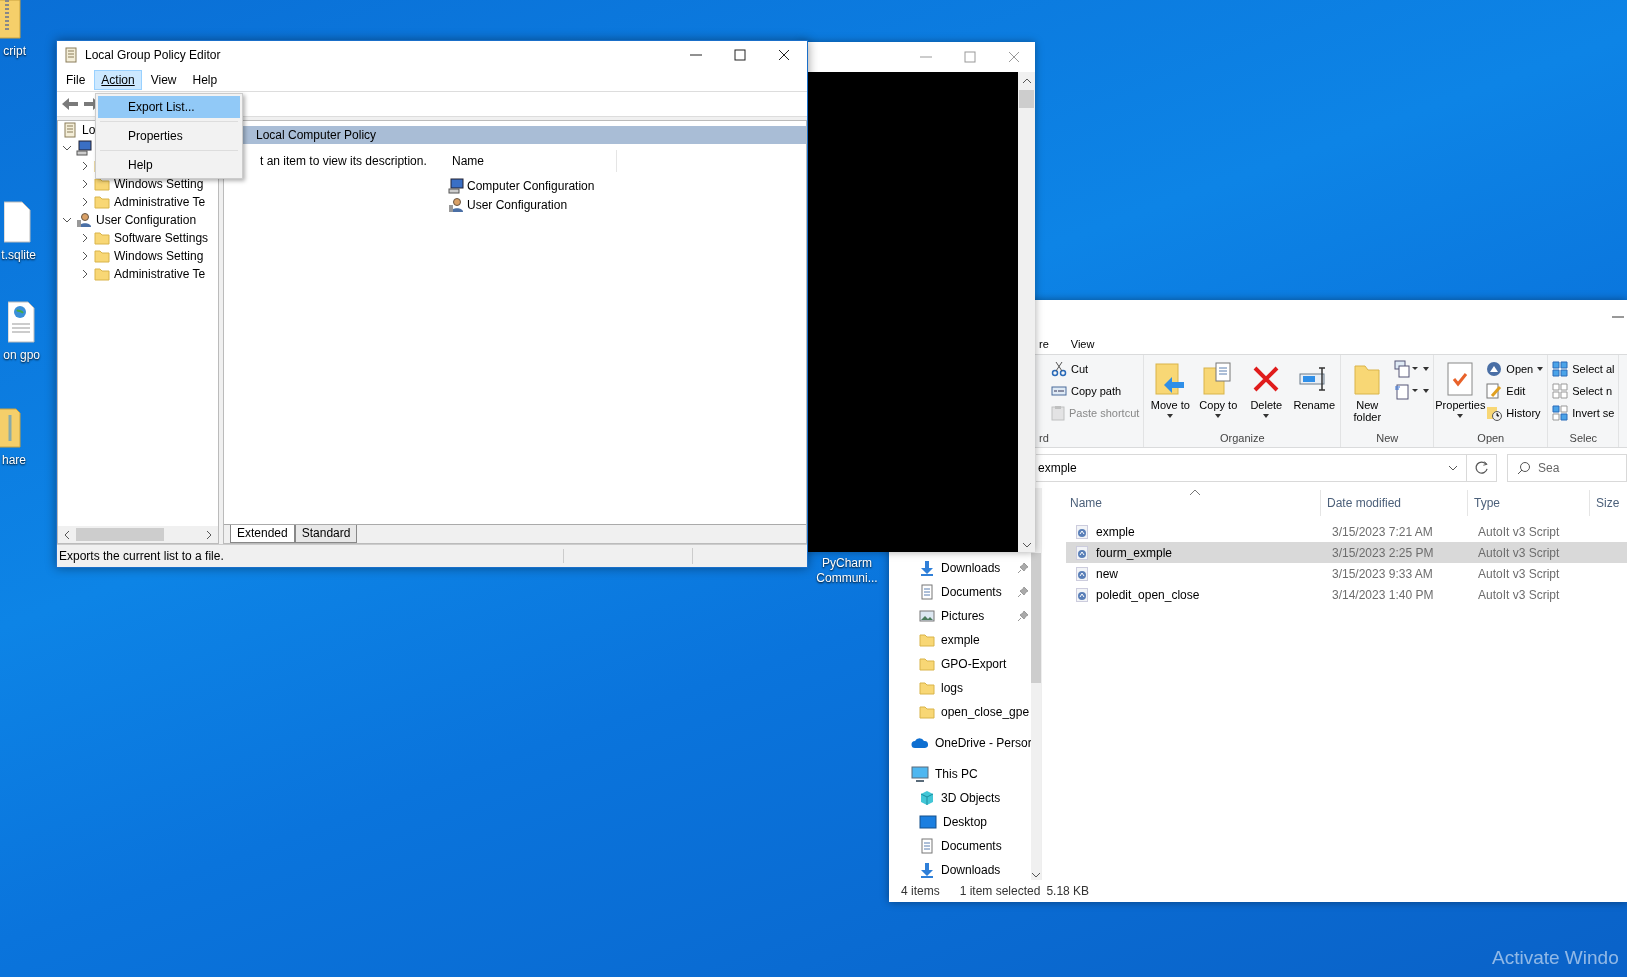 The image size is (1627, 977). I want to click on status-text: Exports the current list to a file., so click(310, 556).